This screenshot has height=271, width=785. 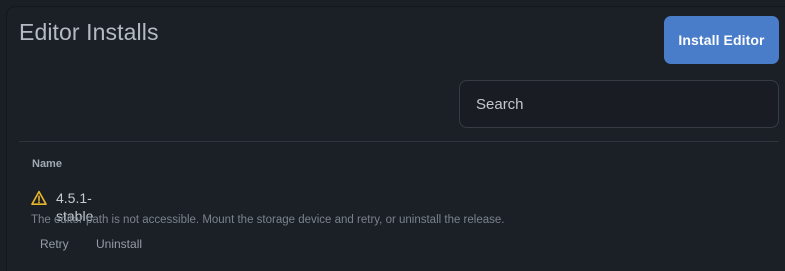 What do you see at coordinates (47, 164) in the screenshot?
I see `column-header-name: Name` at bounding box center [47, 164].